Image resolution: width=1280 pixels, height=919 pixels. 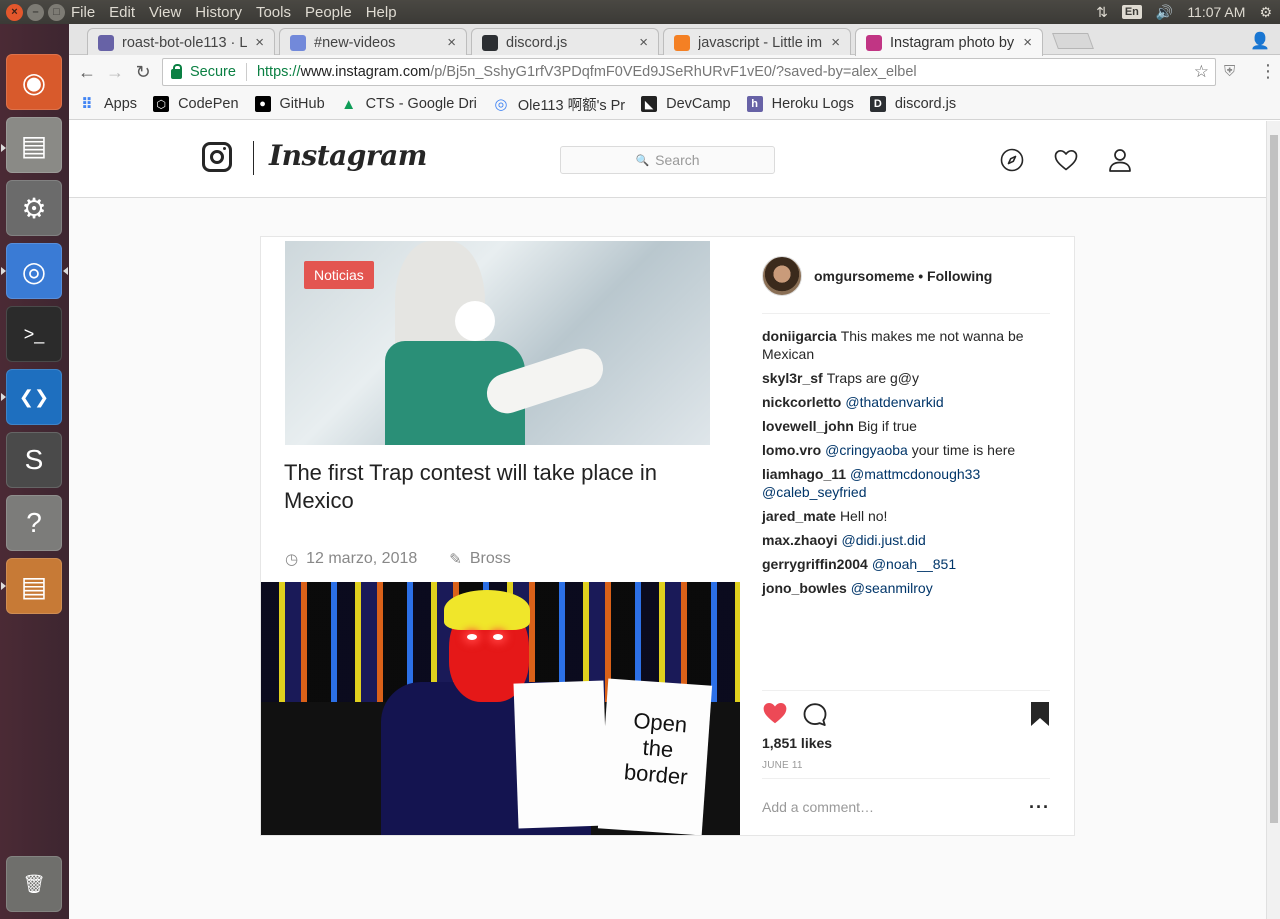 I want to click on devcamp-icon: ◣, so click(x=649, y=104).